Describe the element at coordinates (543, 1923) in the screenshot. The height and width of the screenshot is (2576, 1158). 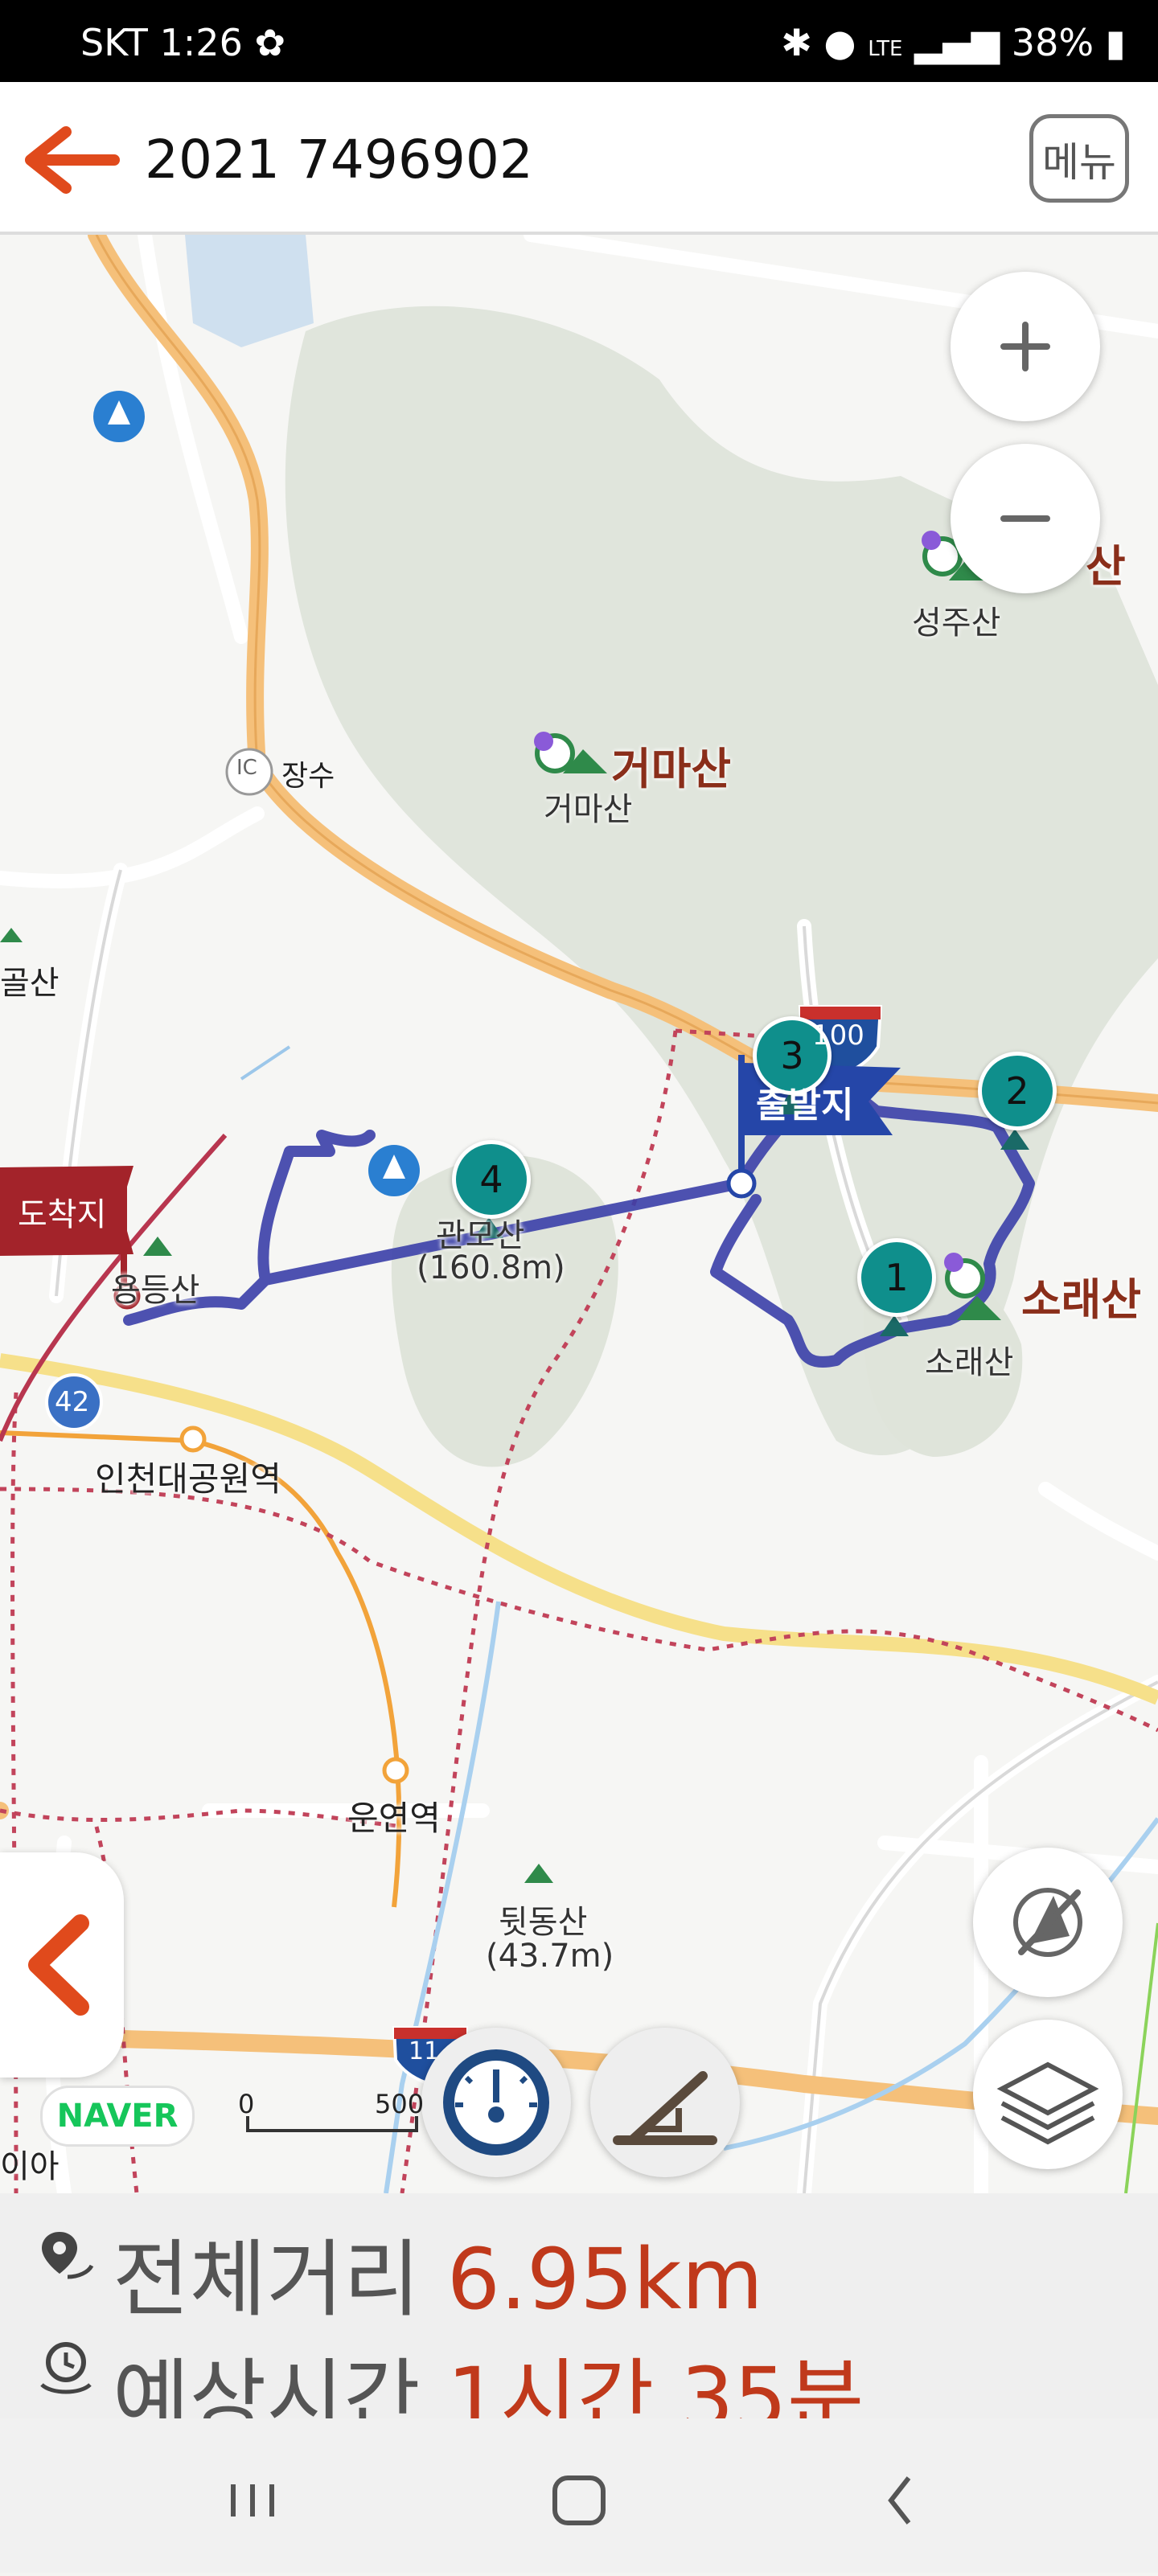
I see `mountain-label-dwitdongsan: 뒷동산` at that location.